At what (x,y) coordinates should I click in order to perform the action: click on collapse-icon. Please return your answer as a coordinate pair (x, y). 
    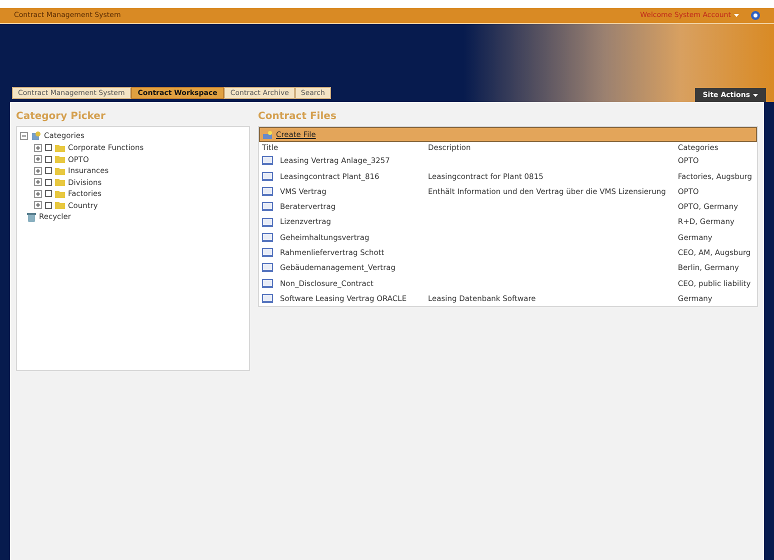
    Looking at the image, I should click on (24, 136).